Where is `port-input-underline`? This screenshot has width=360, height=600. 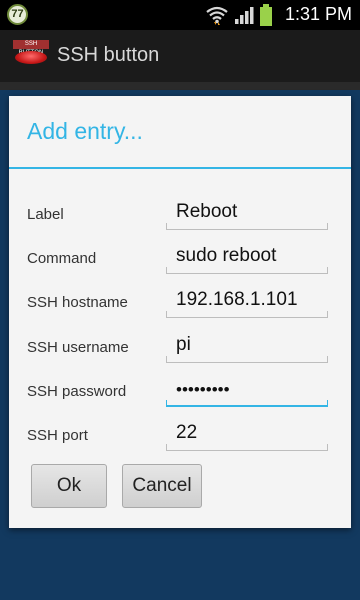
port-input-underline is located at coordinates (247, 447).